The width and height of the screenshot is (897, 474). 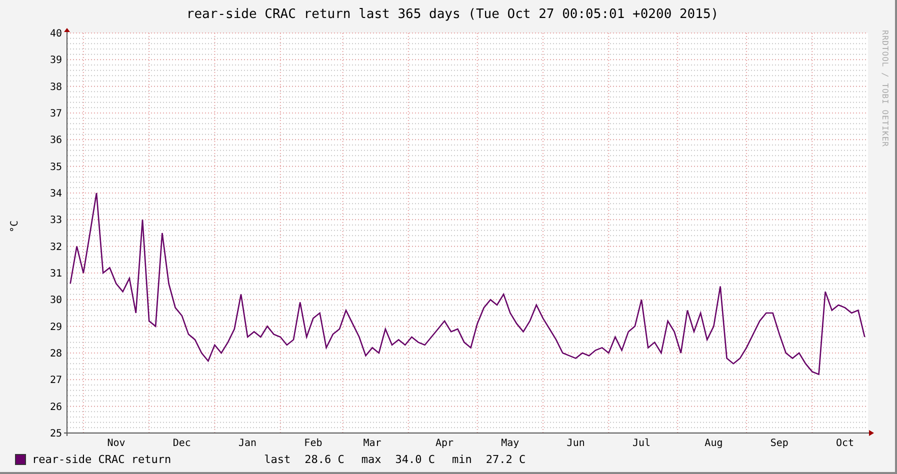 I want to click on stat-label: max, so click(x=371, y=459).